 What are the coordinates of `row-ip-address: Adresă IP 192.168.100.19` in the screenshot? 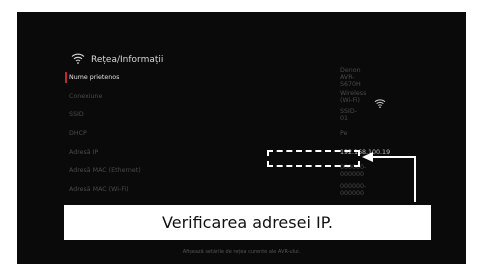 It's located at (229, 152).